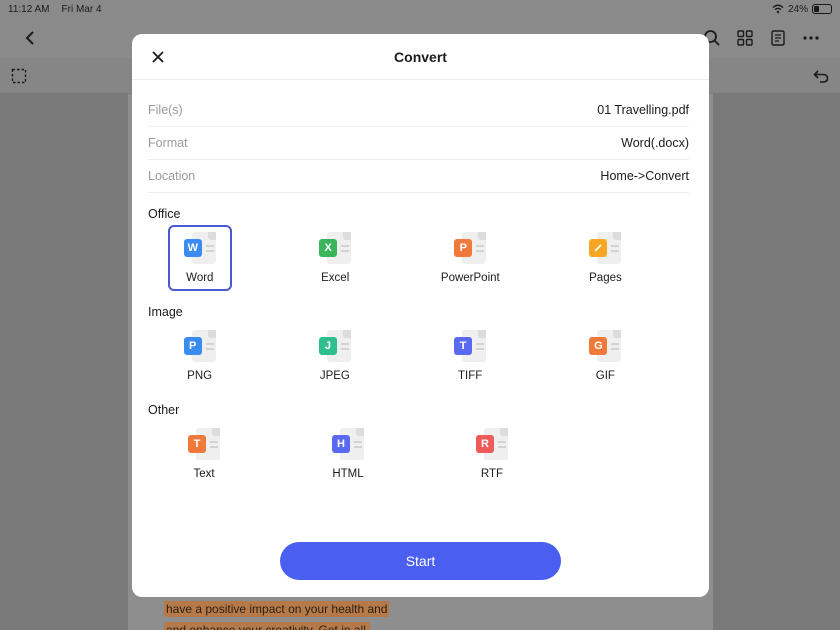  I want to click on format-label: Word, so click(200, 278).